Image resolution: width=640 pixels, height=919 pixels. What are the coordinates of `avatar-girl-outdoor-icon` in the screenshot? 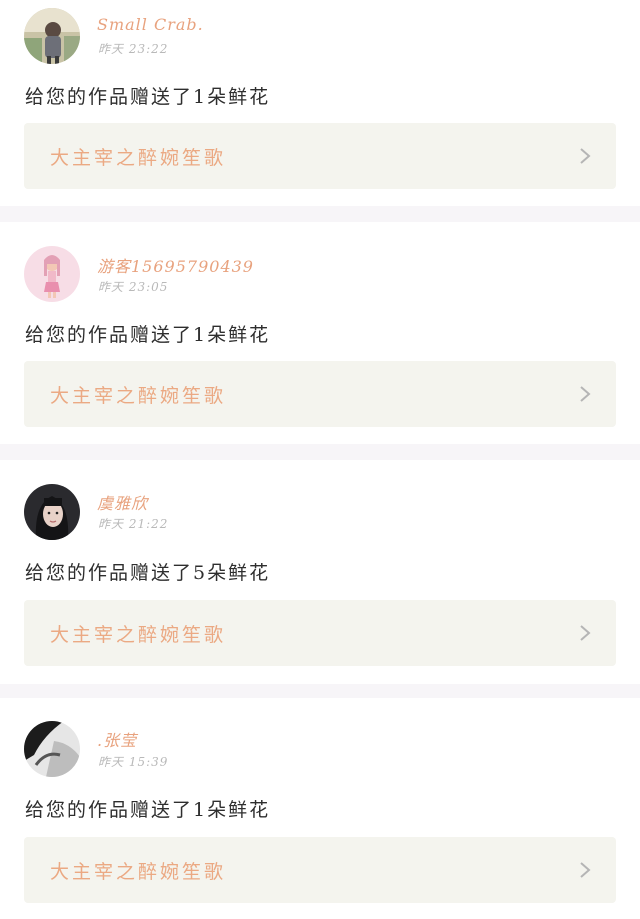 It's located at (52, 36).